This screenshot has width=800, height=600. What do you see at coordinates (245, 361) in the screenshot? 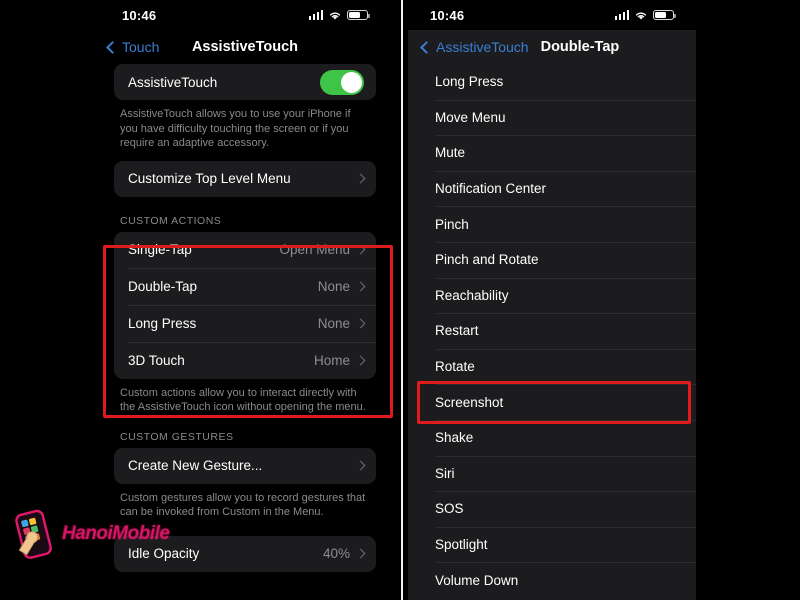
I see `custom-action-row-3d-touch: 3D Touch Home` at bounding box center [245, 361].